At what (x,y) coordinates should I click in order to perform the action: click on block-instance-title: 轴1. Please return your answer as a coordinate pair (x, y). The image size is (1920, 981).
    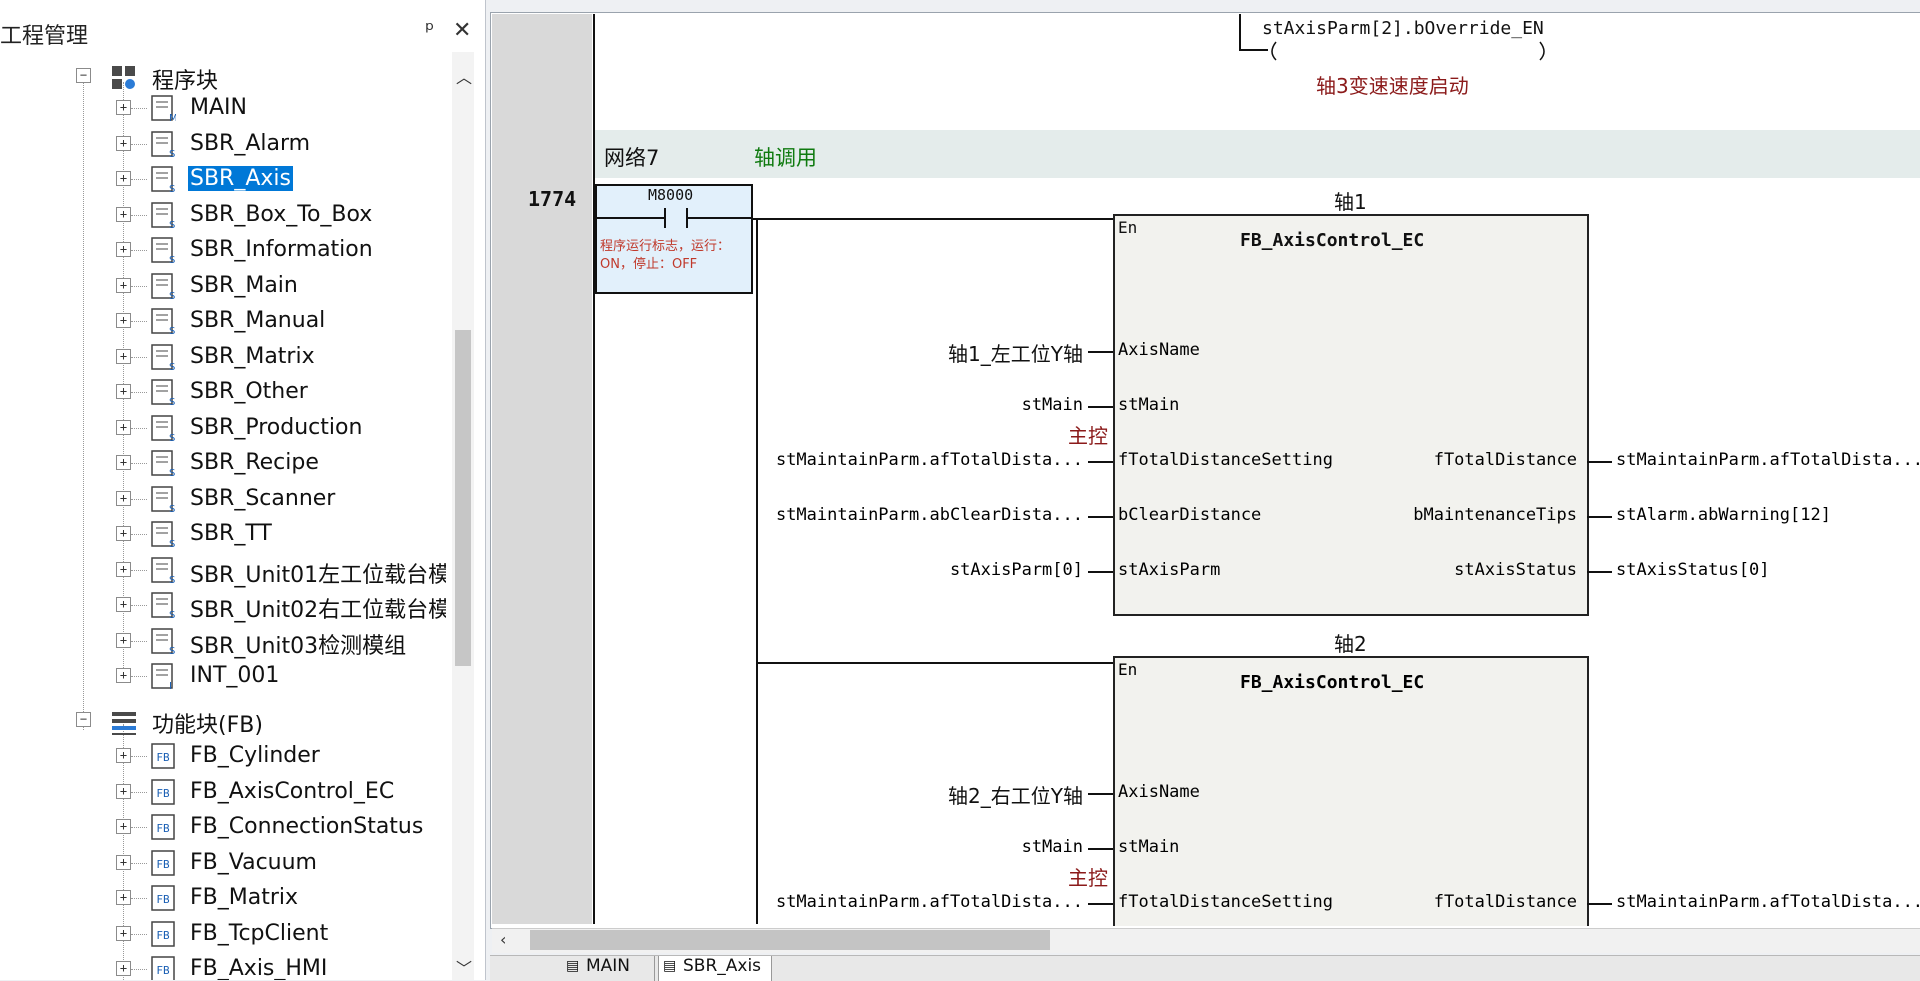
    Looking at the image, I should click on (1350, 202).